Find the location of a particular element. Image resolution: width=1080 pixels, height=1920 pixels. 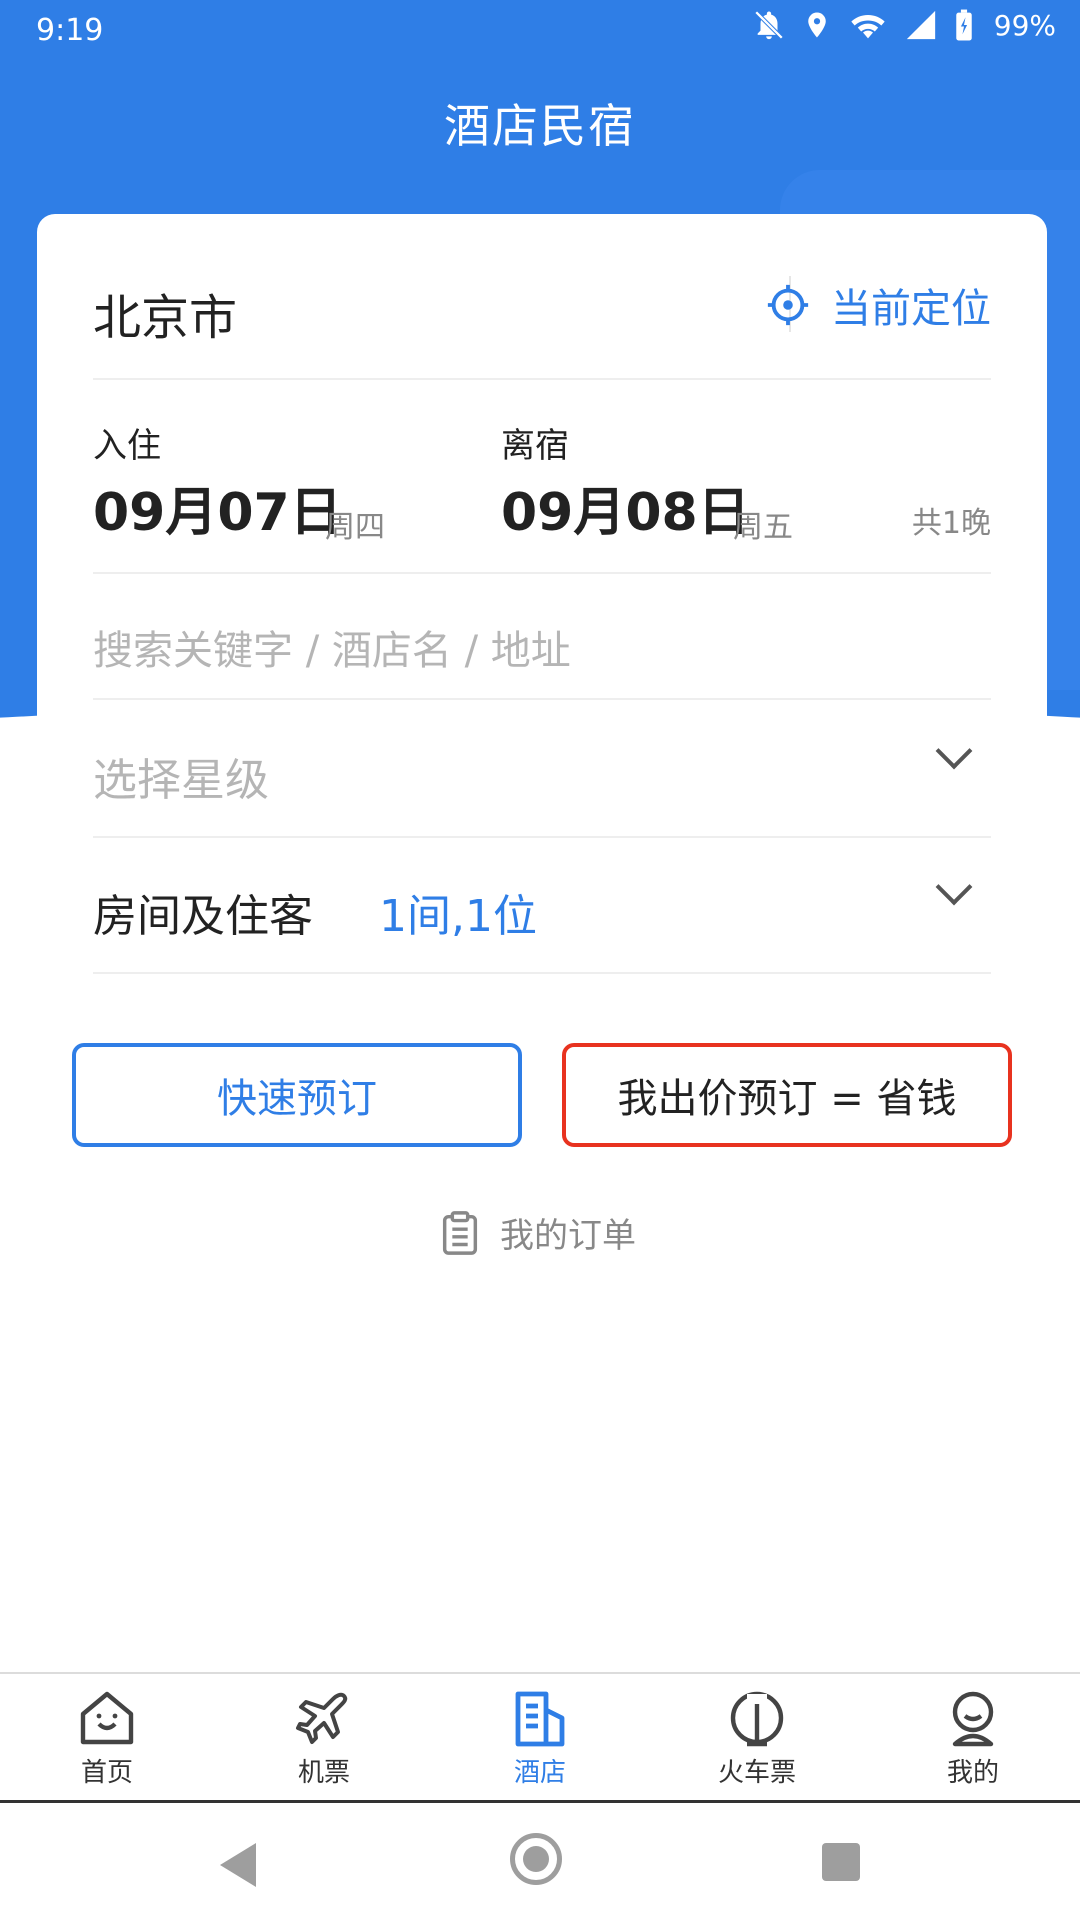

home-icon is located at coordinates (107, 1718).